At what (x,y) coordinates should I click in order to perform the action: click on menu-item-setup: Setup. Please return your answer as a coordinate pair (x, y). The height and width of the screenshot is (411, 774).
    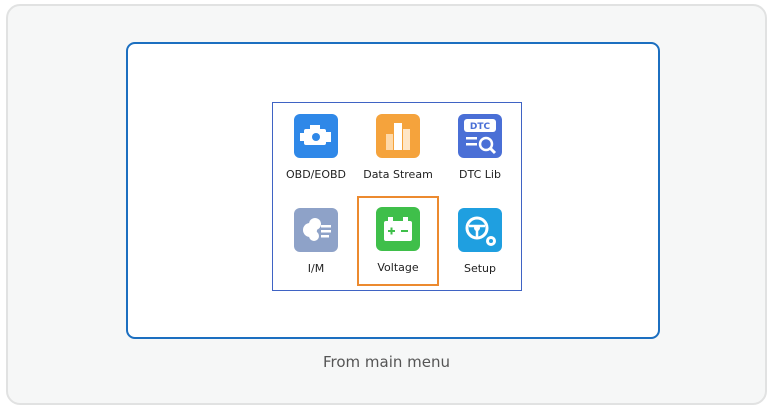
    Looking at the image, I should click on (480, 243).